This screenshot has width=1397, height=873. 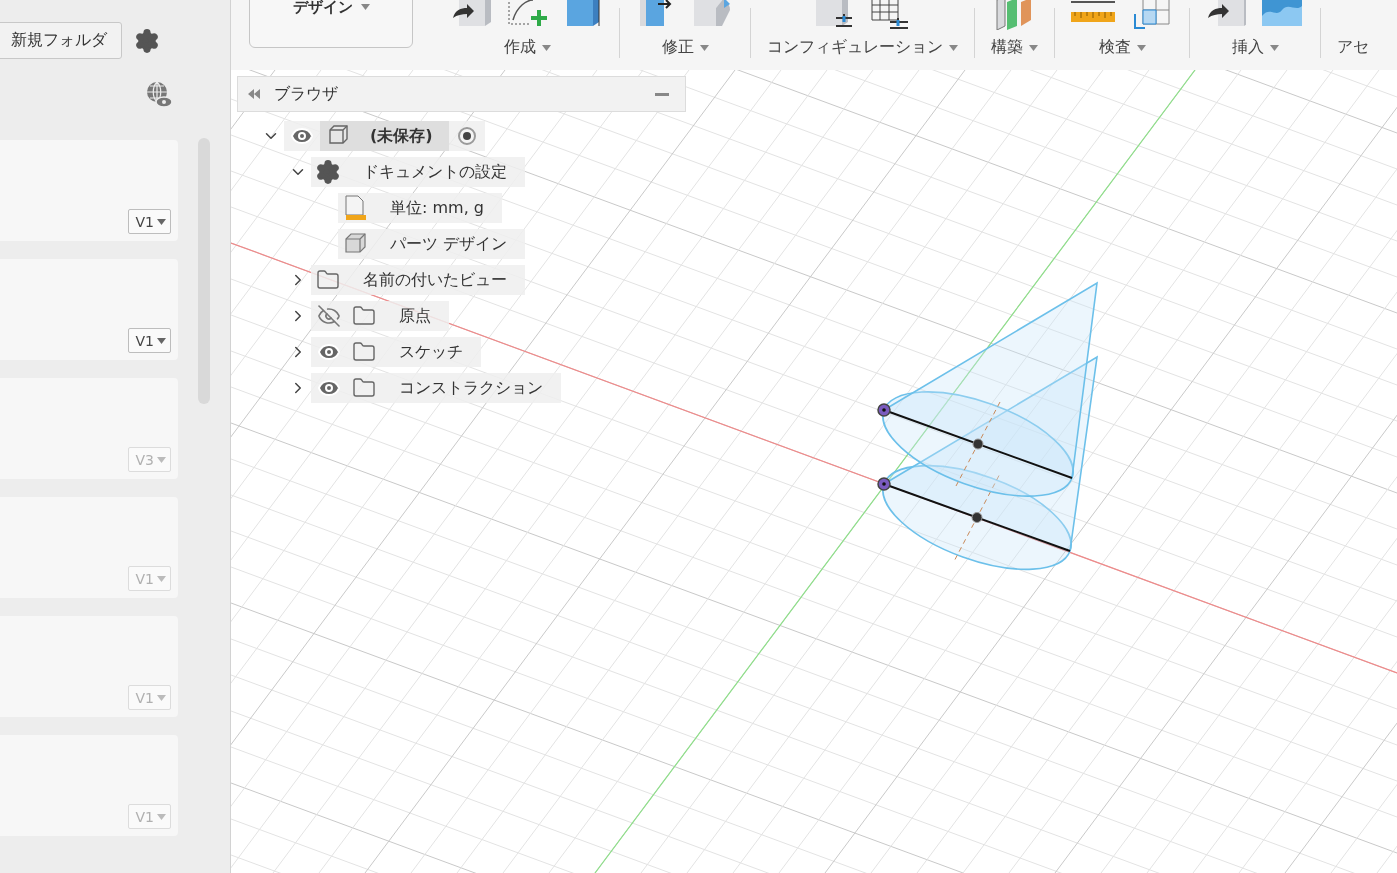 What do you see at coordinates (1122, 47) in the screenshot?
I see `tool-group-menu: 検査` at bounding box center [1122, 47].